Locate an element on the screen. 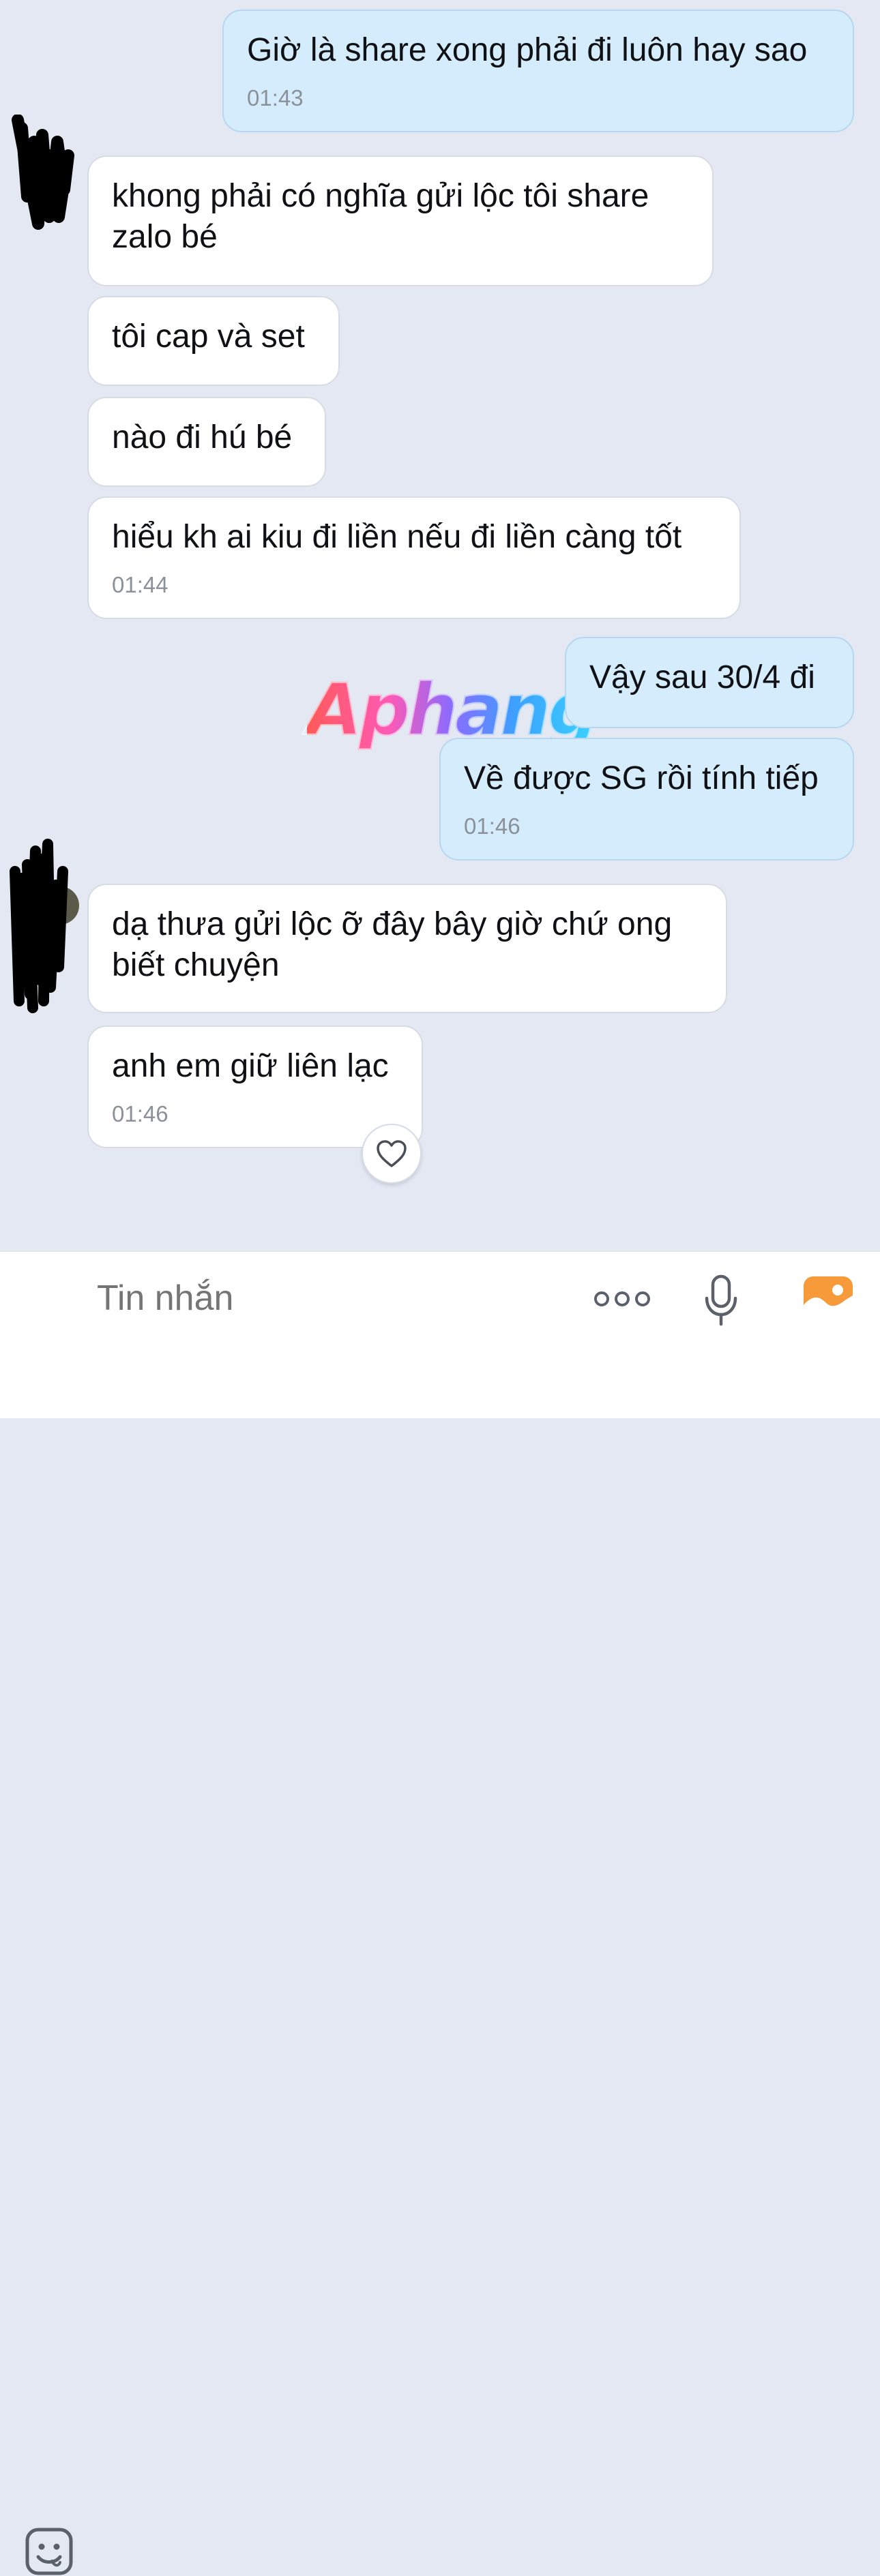 This screenshot has height=2576, width=880. message-text: tôi cap và set is located at coordinates (208, 336).